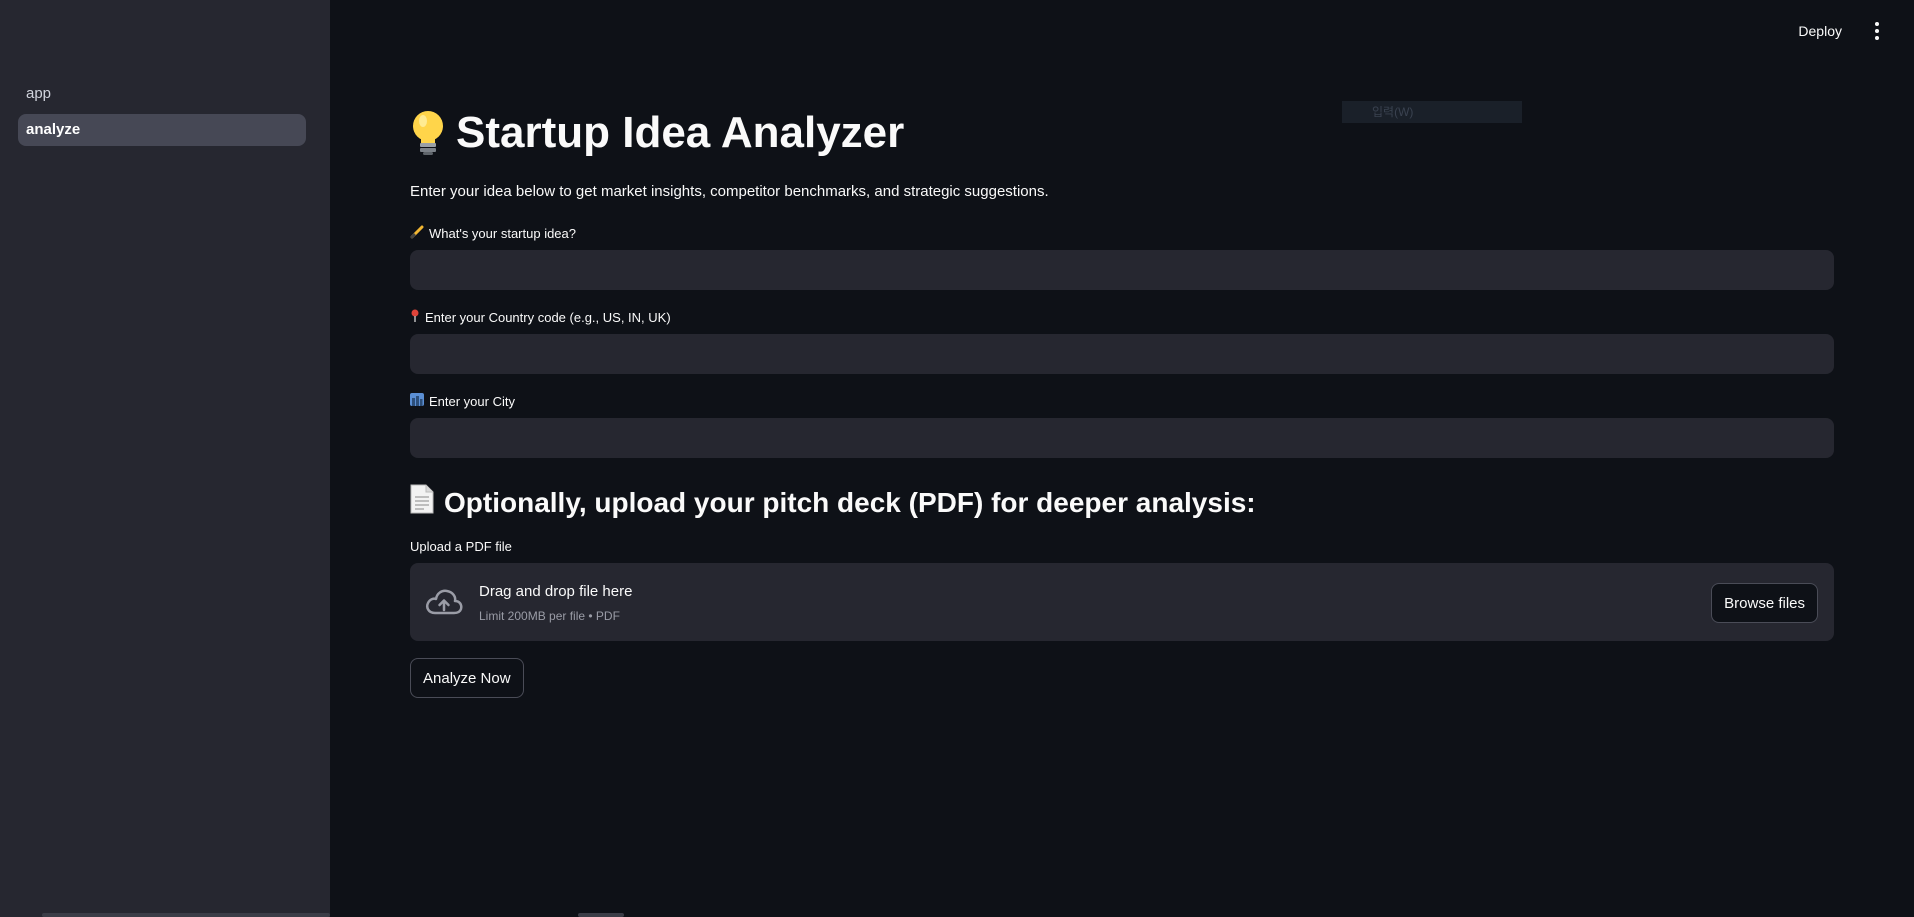 This screenshot has width=1914, height=917. Describe the element at coordinates (162, 94) in the screenshot. I see `sidebar-item-app: app` at that location.